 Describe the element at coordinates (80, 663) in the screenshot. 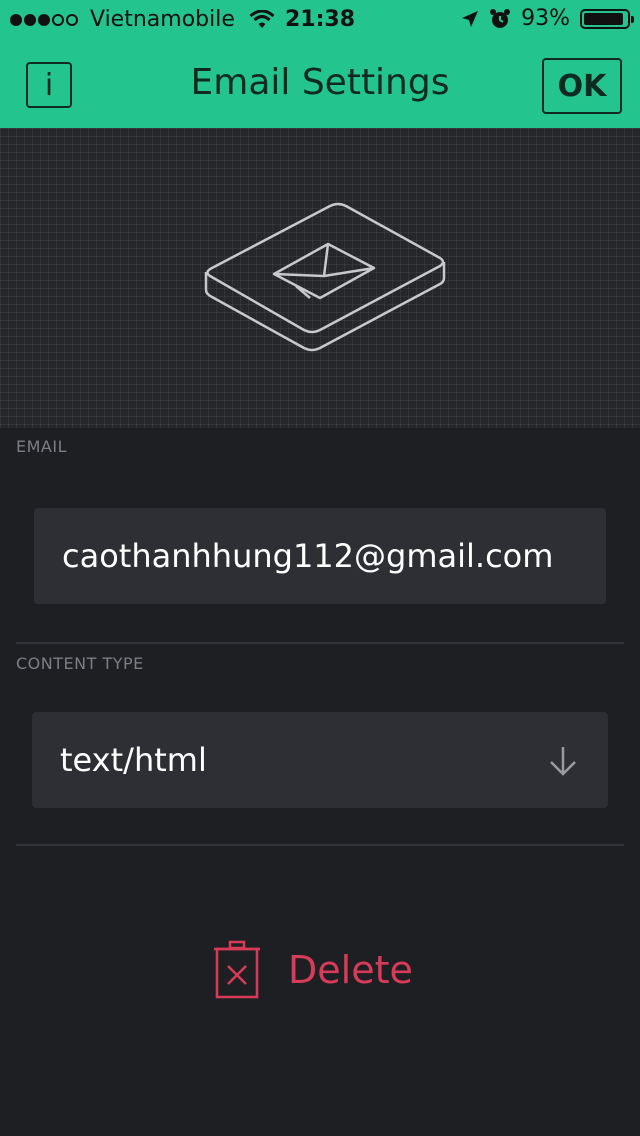

I see `content-type-label: CONTENT TYPE` at that location.